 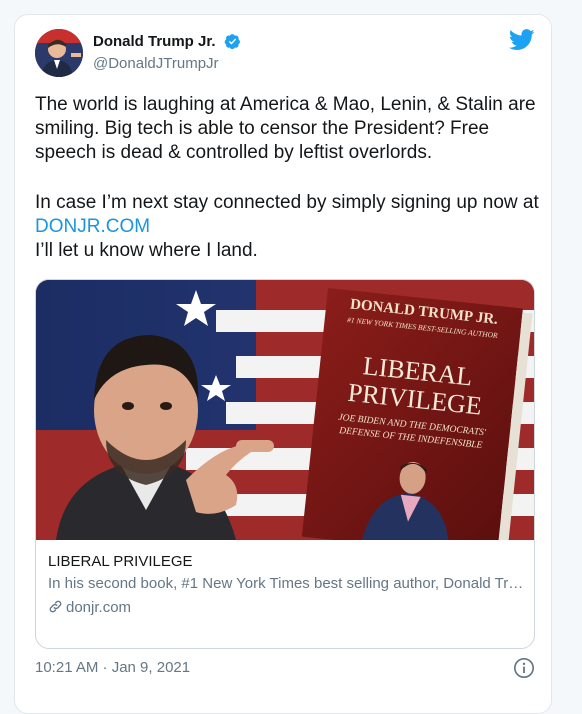 I want to click on info-icon, so click(x=524, y=668).